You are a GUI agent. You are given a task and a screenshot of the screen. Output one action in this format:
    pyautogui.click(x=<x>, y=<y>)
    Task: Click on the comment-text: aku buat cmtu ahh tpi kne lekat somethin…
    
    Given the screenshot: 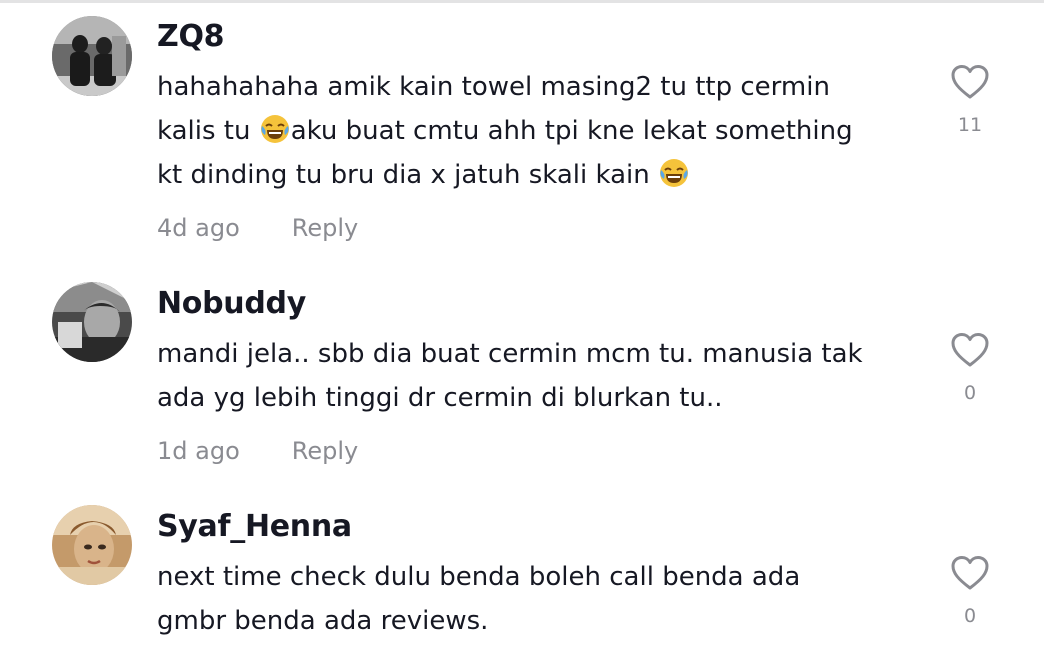 What is the action you would take?
    pyautogui.click(x=571, y=131)
    